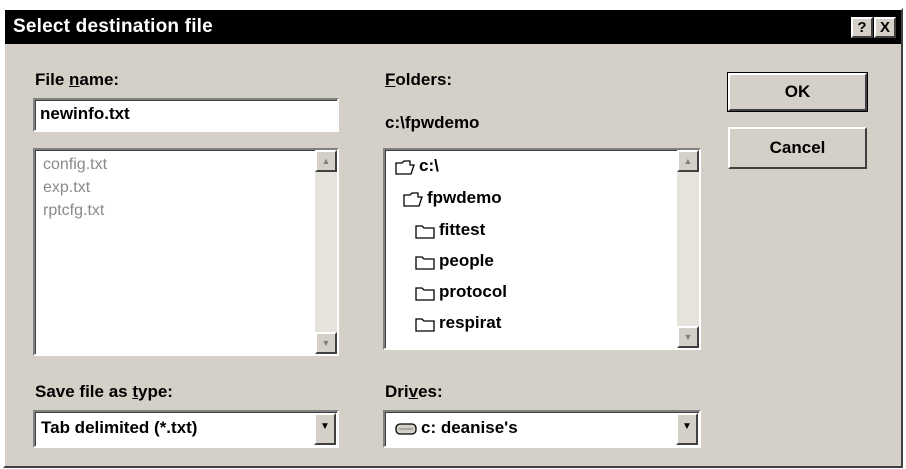  What do you see at coordinates (797, 92) in the screenshot?
I see `ok-button: OK` at bounding box center [797, 92].